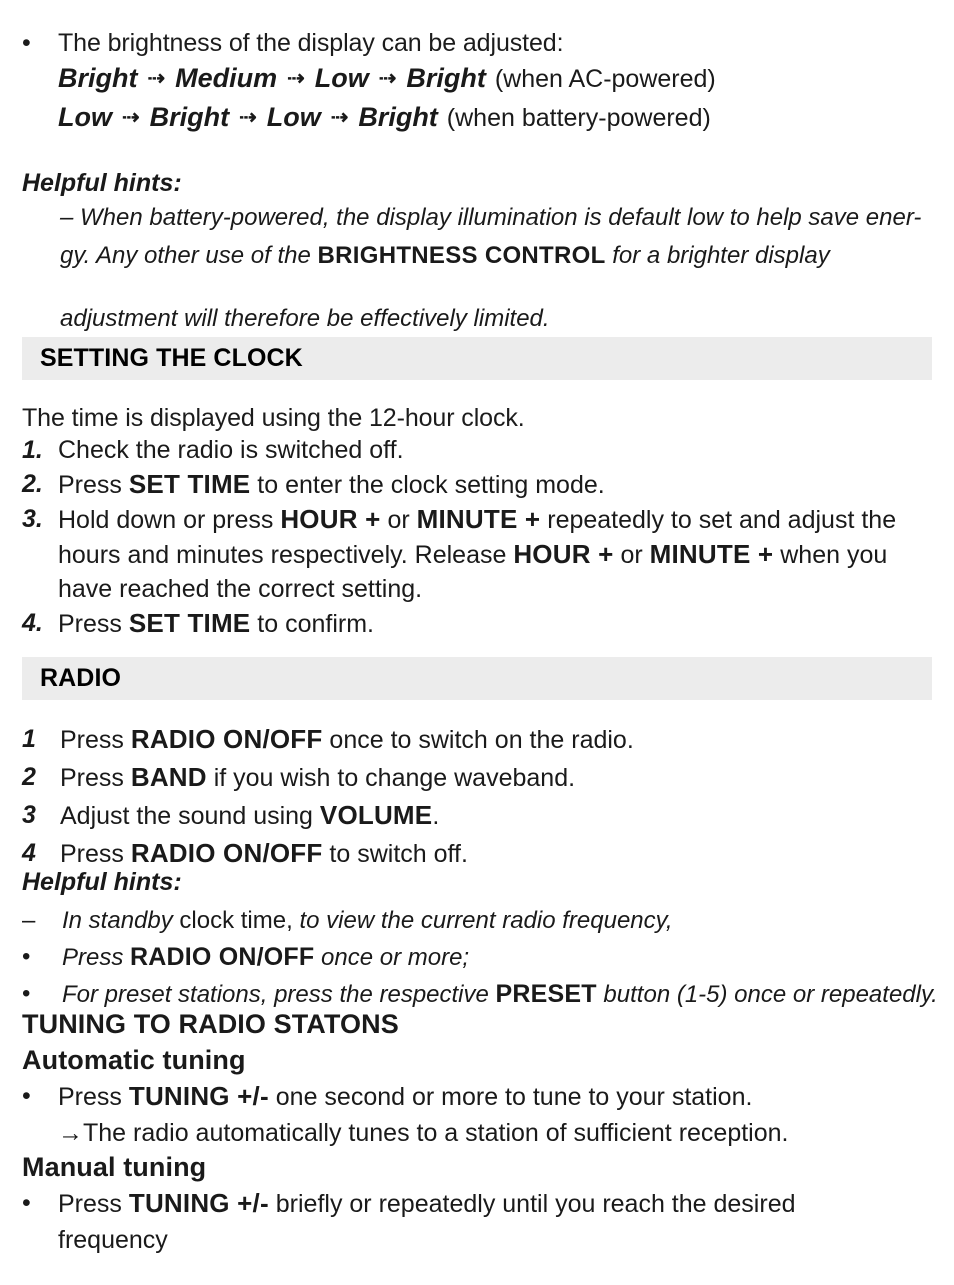  What do you see at coordinates (29, 739) in the screenshot?
I see `step-number: 1` at bounding box center [29, 739].